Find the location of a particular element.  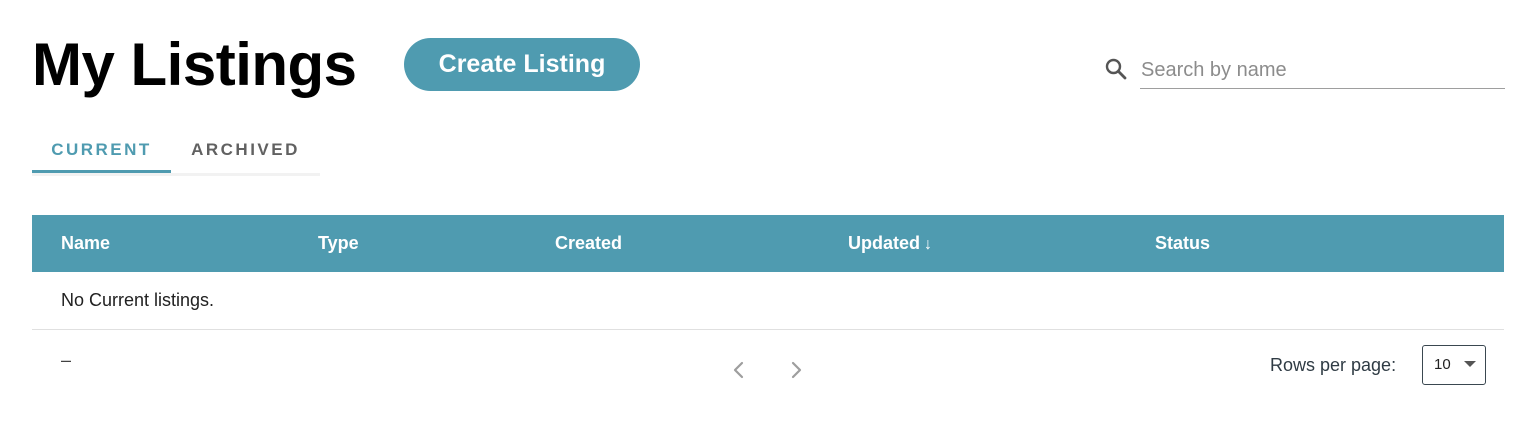

column-header-status: Status is located at coordinates (1182, 243).